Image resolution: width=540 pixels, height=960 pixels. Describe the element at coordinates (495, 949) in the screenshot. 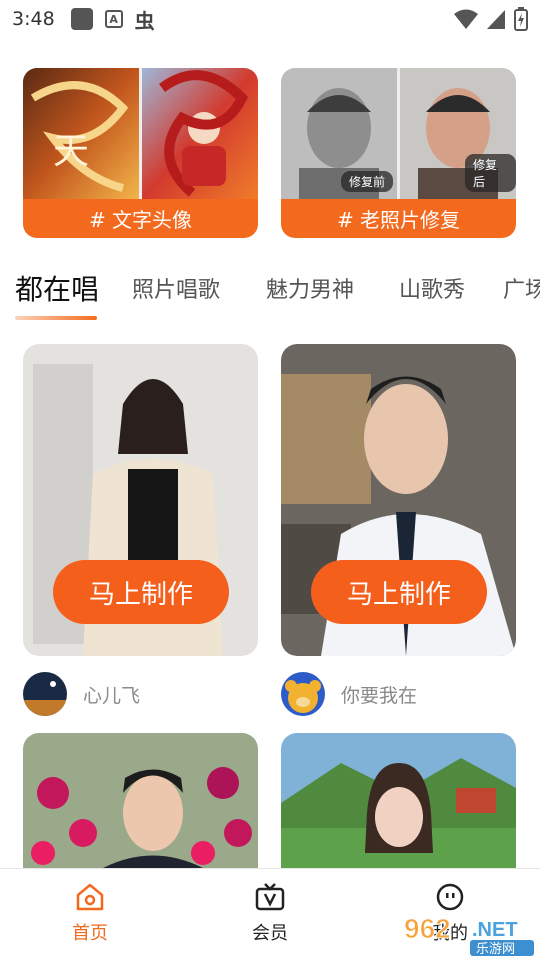

I see `watermark-sub: 乐游网` at that location.